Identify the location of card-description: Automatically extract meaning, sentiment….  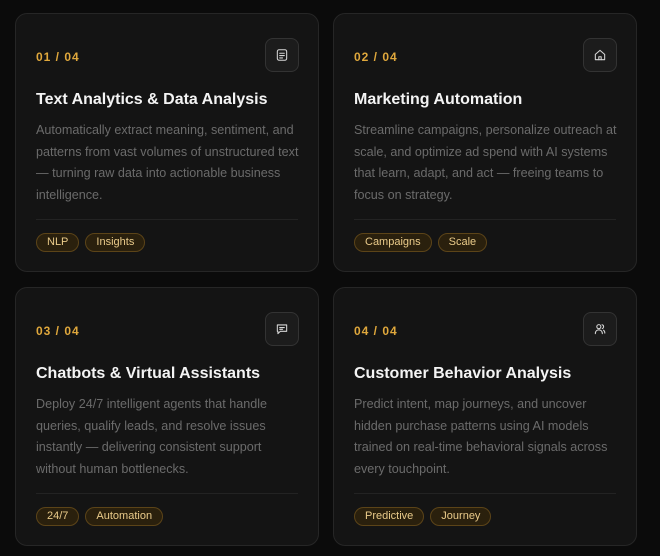
(167, 162).